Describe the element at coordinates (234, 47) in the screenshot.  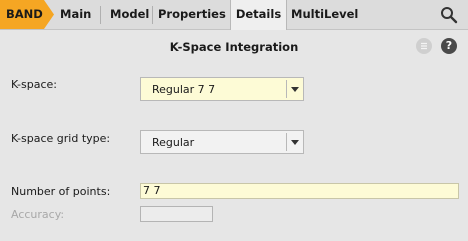
I see `panel-title: K-Space Integration` at that location.